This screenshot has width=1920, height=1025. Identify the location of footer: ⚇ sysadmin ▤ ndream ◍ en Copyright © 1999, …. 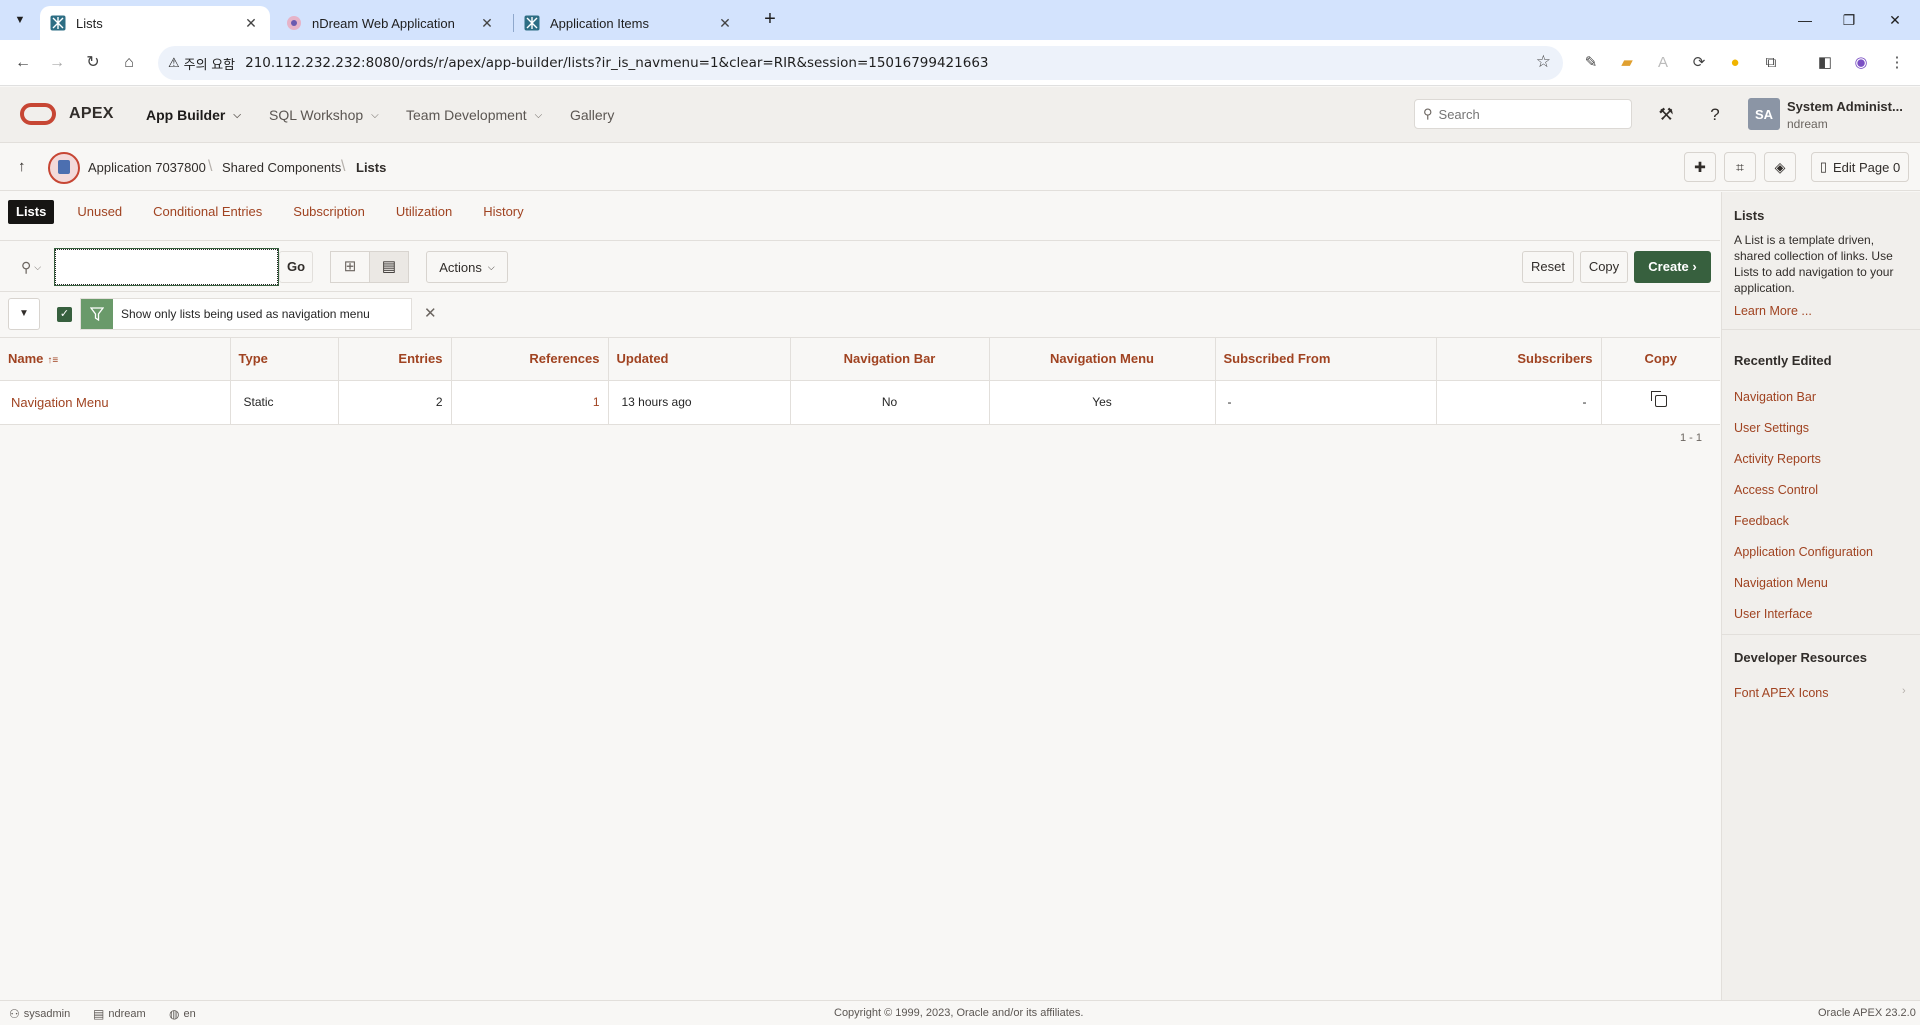
(960, 1012).